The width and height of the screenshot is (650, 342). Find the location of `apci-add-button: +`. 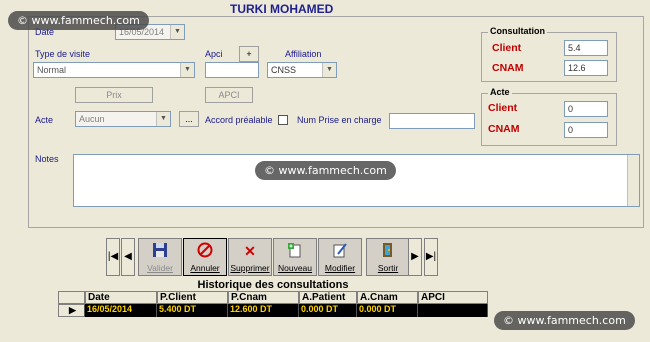

apci-add-button: + is located at coordinates (249, 54).